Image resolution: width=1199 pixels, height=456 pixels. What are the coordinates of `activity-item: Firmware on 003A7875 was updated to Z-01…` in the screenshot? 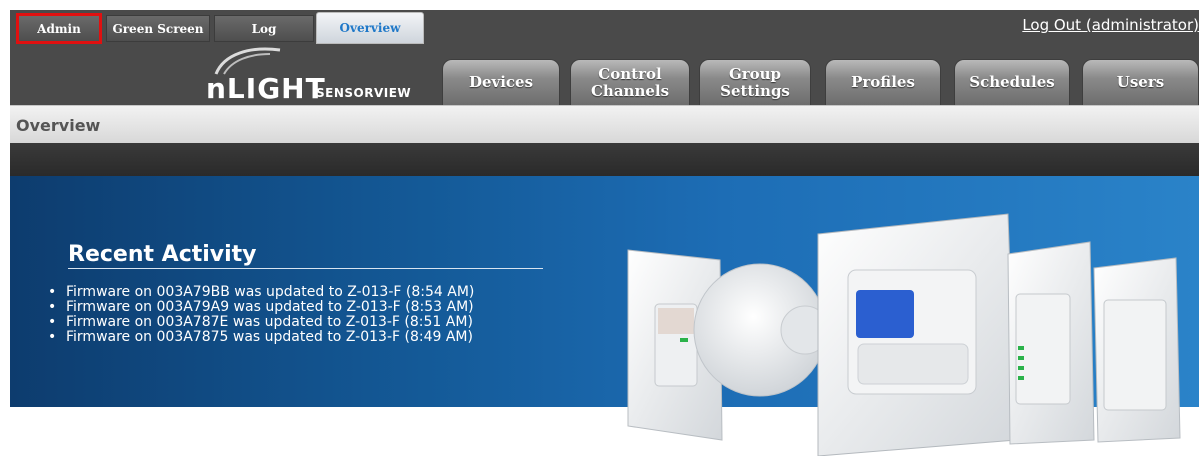 It's located at (261, 338).